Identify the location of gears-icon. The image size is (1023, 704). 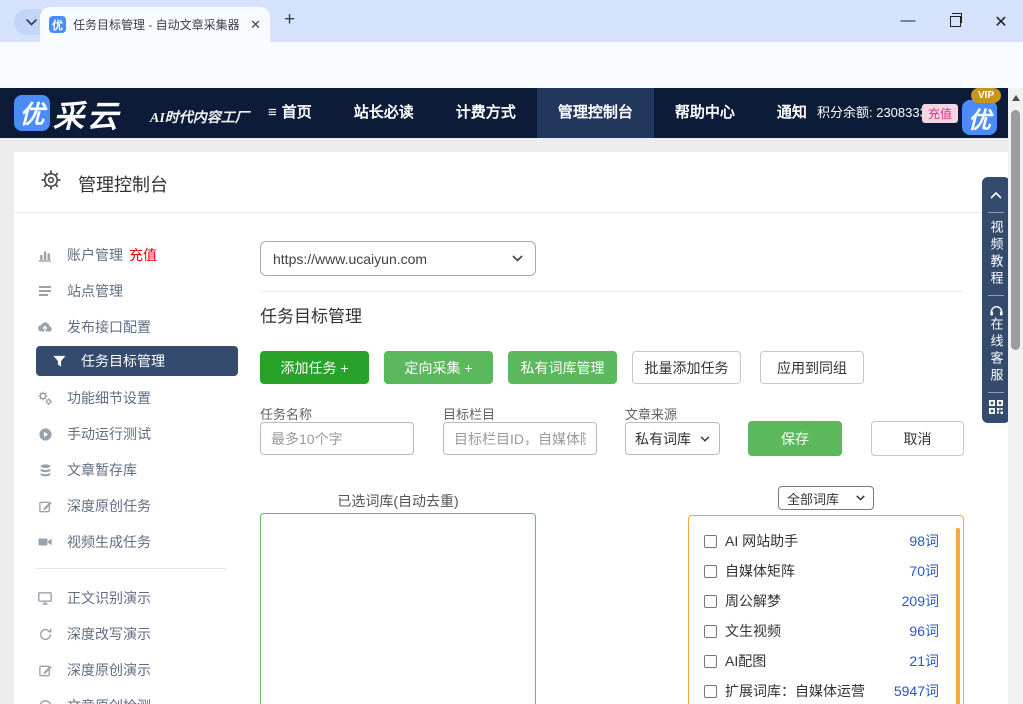
(45, 398).